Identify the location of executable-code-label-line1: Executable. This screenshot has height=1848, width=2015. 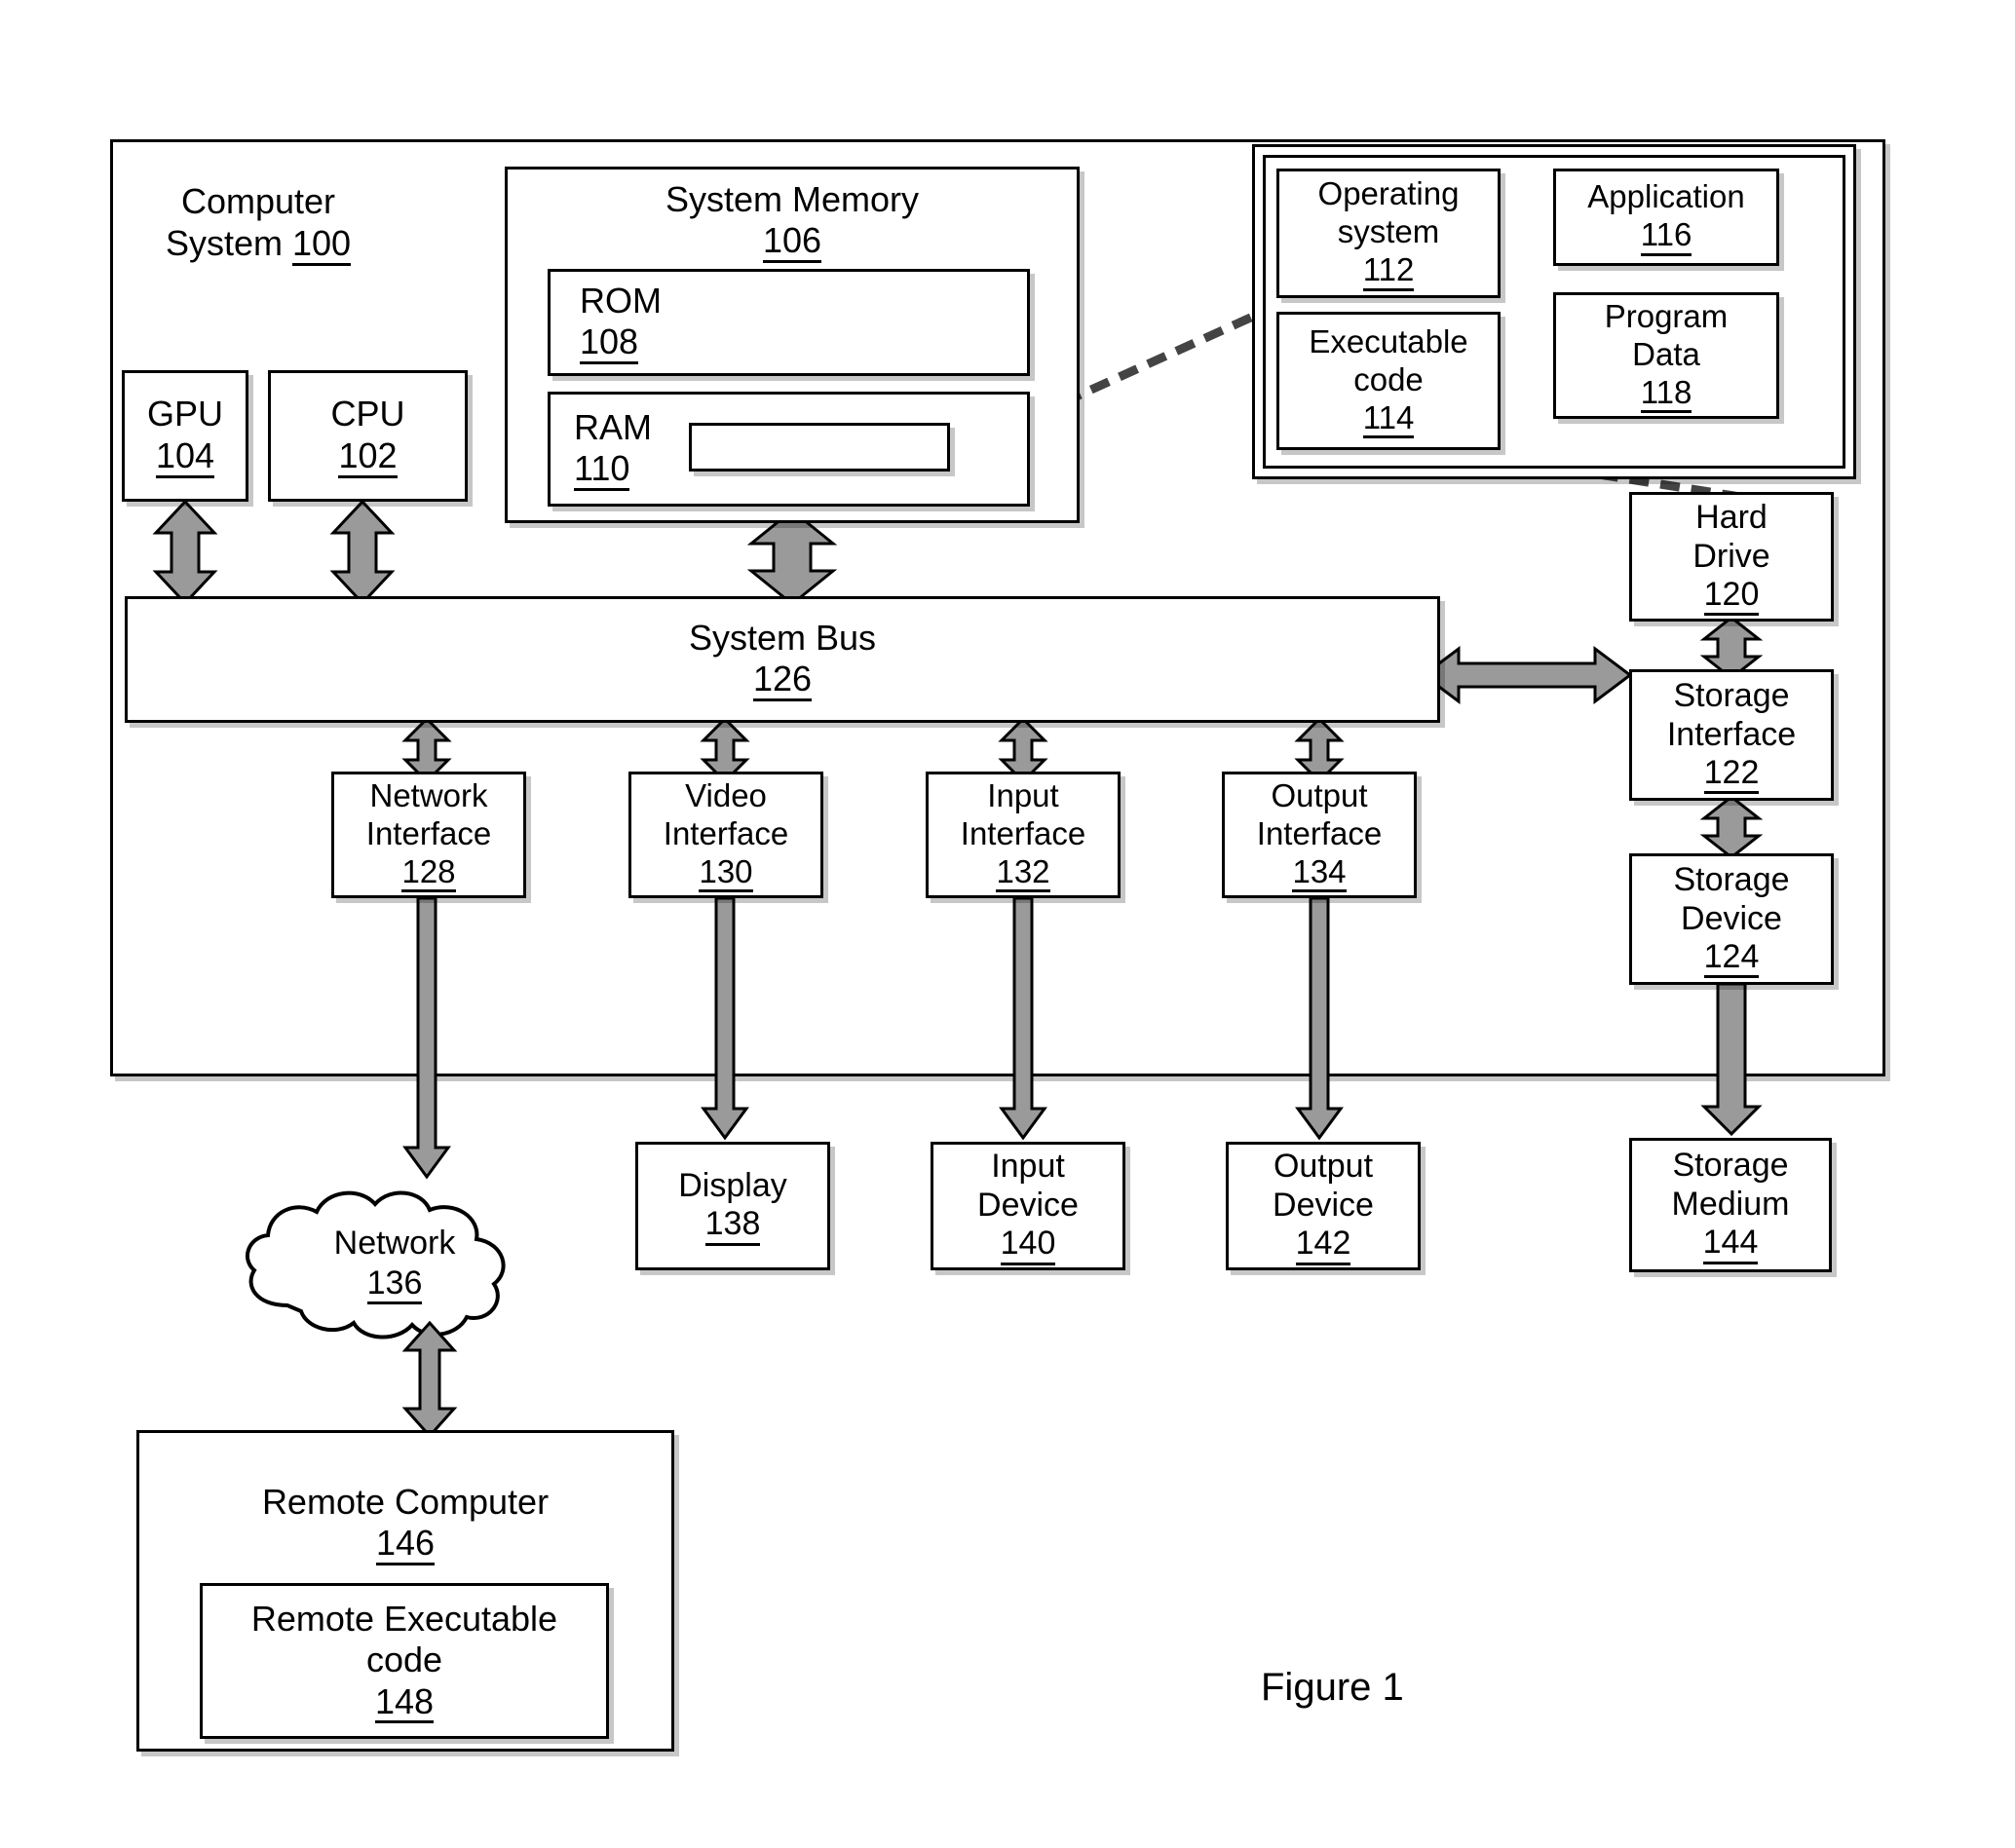
(1388, 341).